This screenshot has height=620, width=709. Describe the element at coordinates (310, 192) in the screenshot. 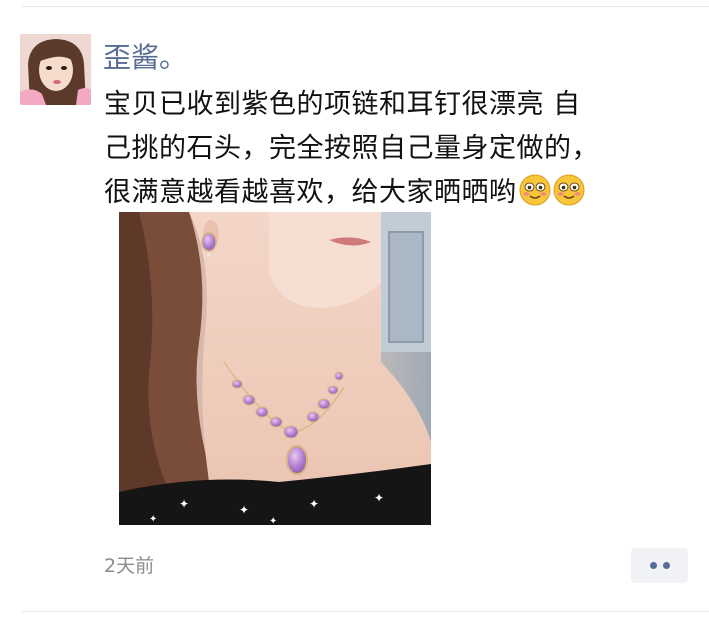

I see `post-text-line: 很满意越看越喜欢，给大家晒晒哟` at that location.